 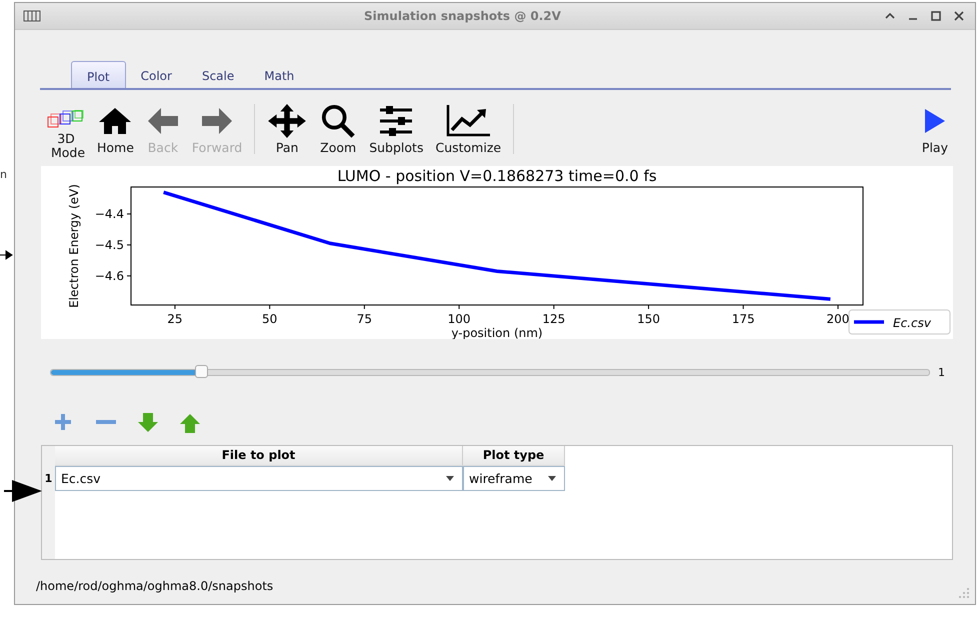 What do you see at coordinates (3, 174) in the screenshot?
I see `background-text: n` at bounding box center [3, 174].